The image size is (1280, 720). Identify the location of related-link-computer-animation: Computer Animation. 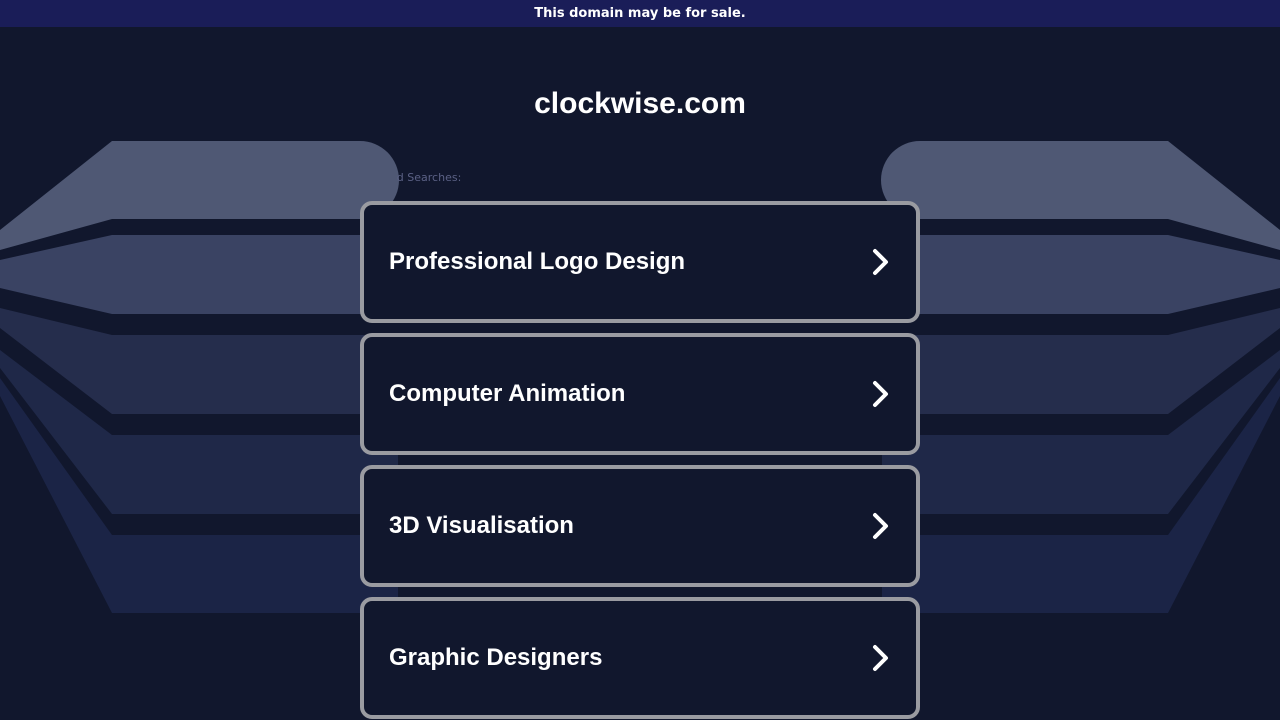
(640, 394).